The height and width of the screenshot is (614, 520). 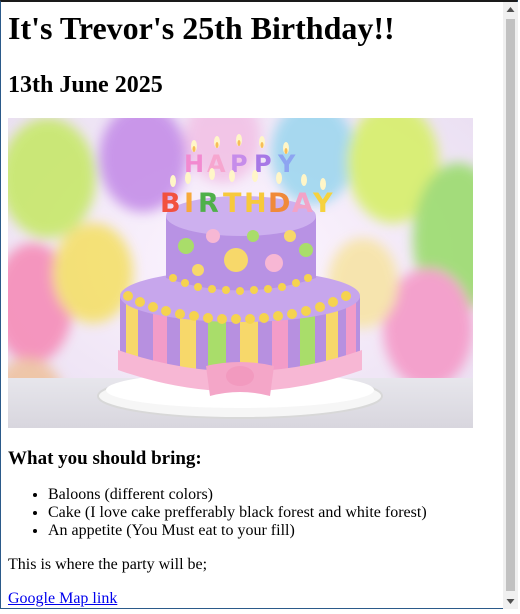 What do you see at coordinates (274, 531) in the screenshot?
I see `list-item: An appetite (You Must eat to your fill)` at bounding box center [274, 531].